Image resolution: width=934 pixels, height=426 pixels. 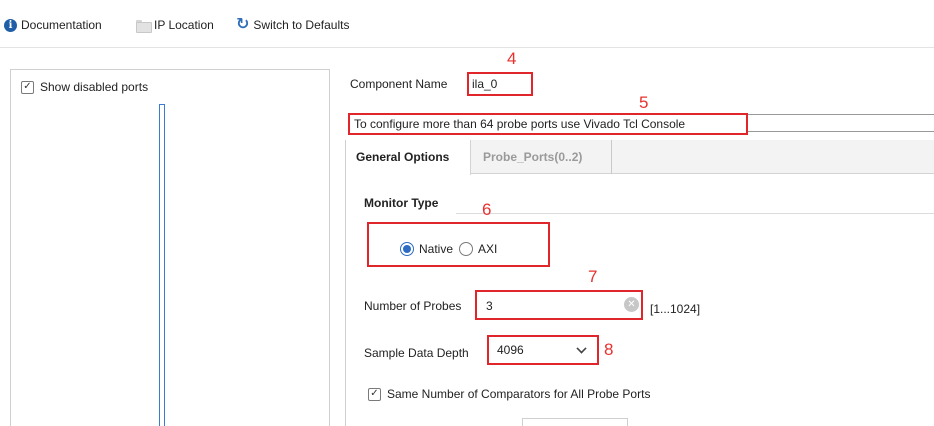 What do you see at coordinates (466, 249) in the screenshot?
I see `radio-axi` at bounding box center [466, 249].